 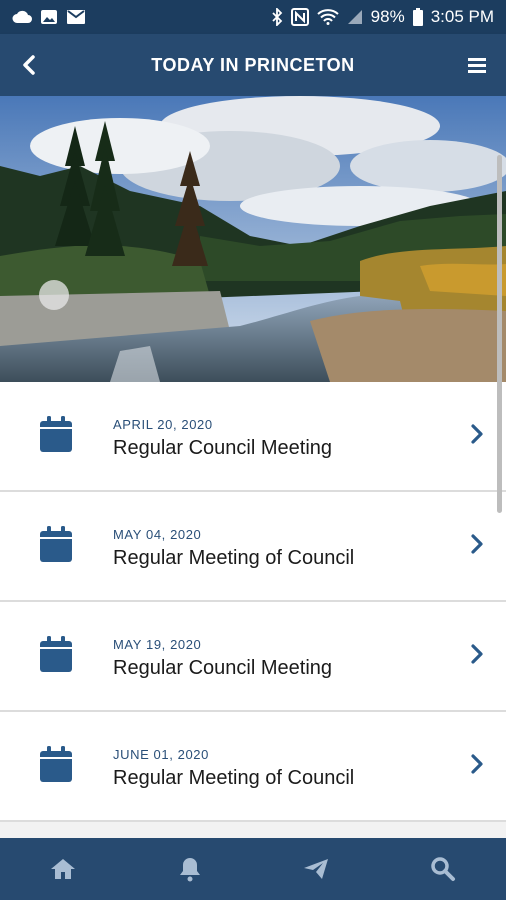 I want to click on home-icon, so click(x=63, y=869).